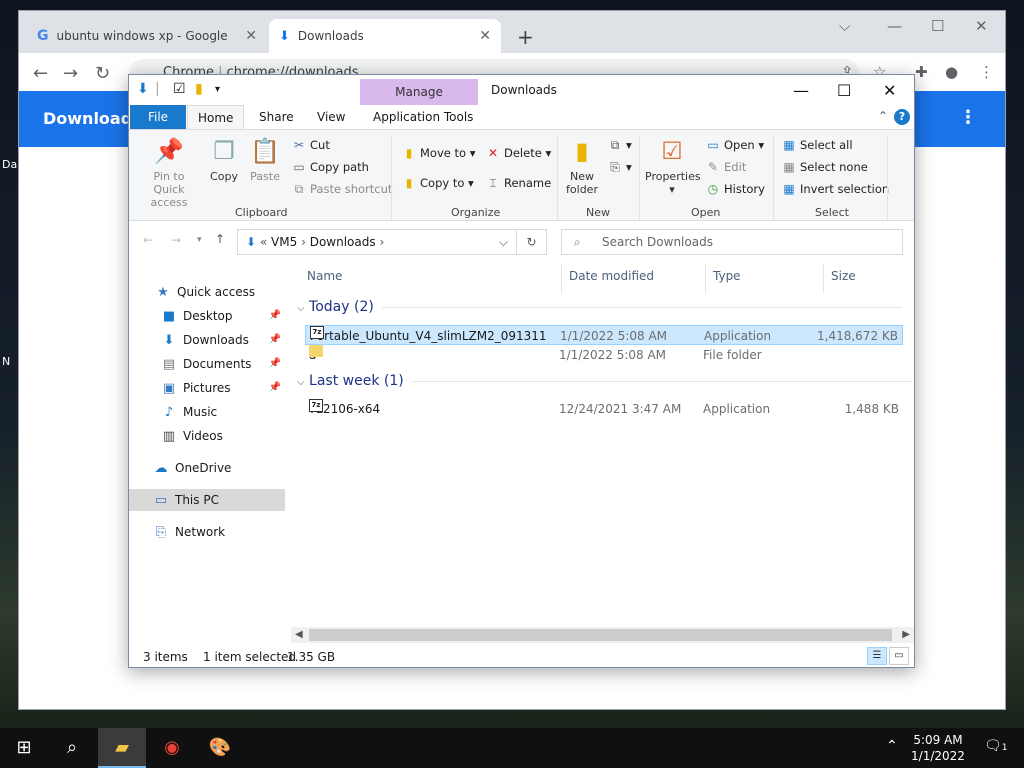 The image size is (1024, 768). What do you see at coordinates (438, 153) in the screenshot?
I see `move-to-button: ▮ Move to ▾` at bounding box center [438, 153].